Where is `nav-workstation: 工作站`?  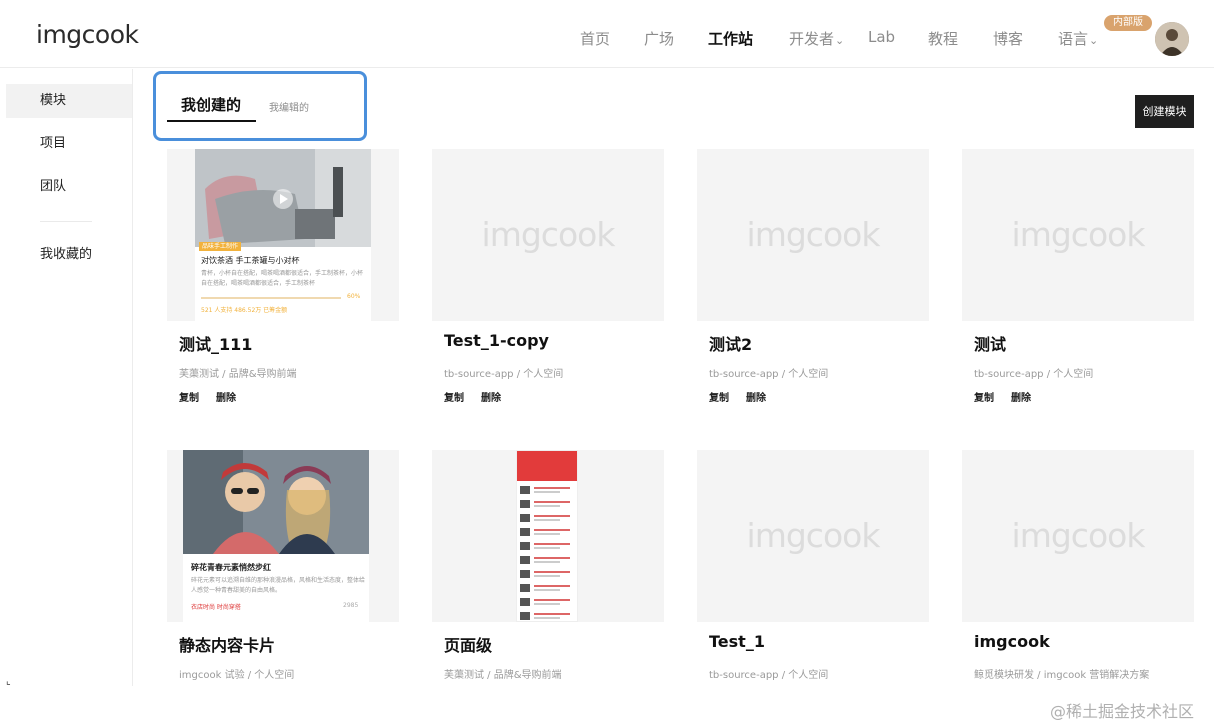 nav-workstation: 工作站 is located at coordinates (730, 39).